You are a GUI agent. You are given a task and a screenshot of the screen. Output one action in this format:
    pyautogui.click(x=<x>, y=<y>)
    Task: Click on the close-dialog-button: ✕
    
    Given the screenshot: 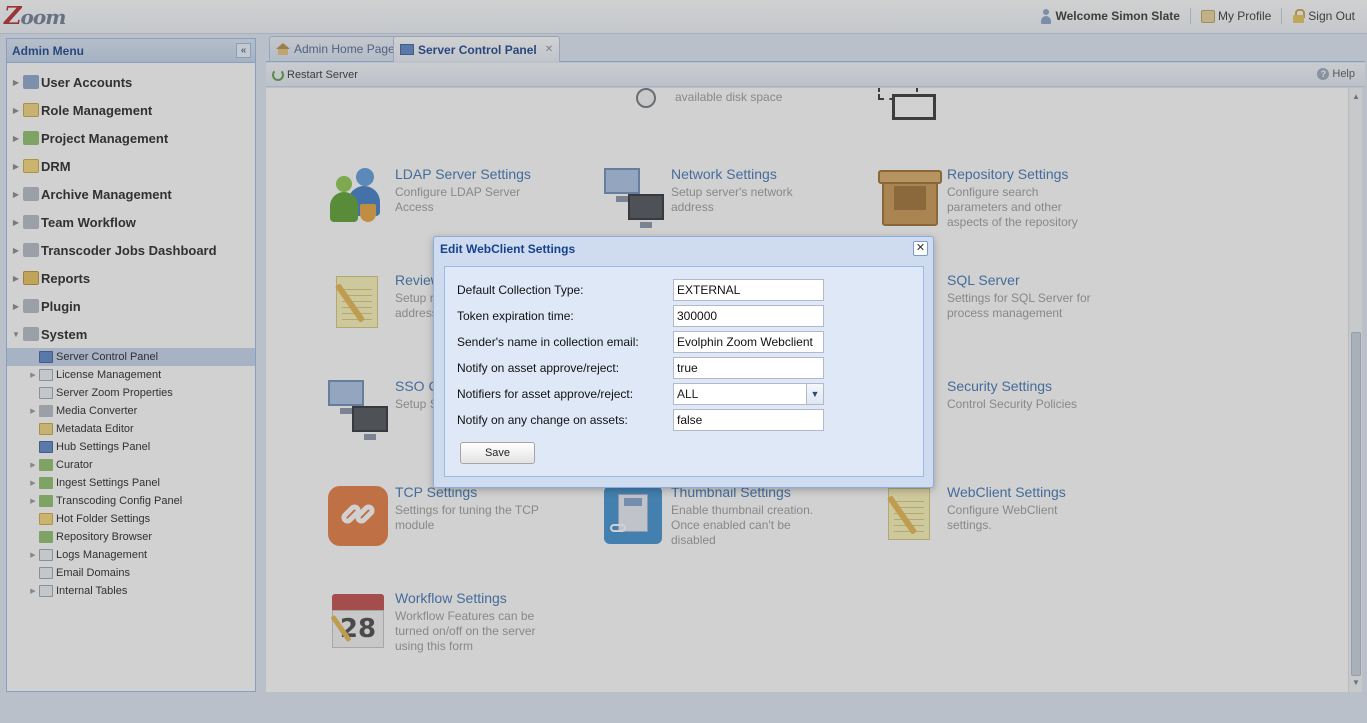 What is the action you would take?
    pyautogui.click(x=920, y=248)
    